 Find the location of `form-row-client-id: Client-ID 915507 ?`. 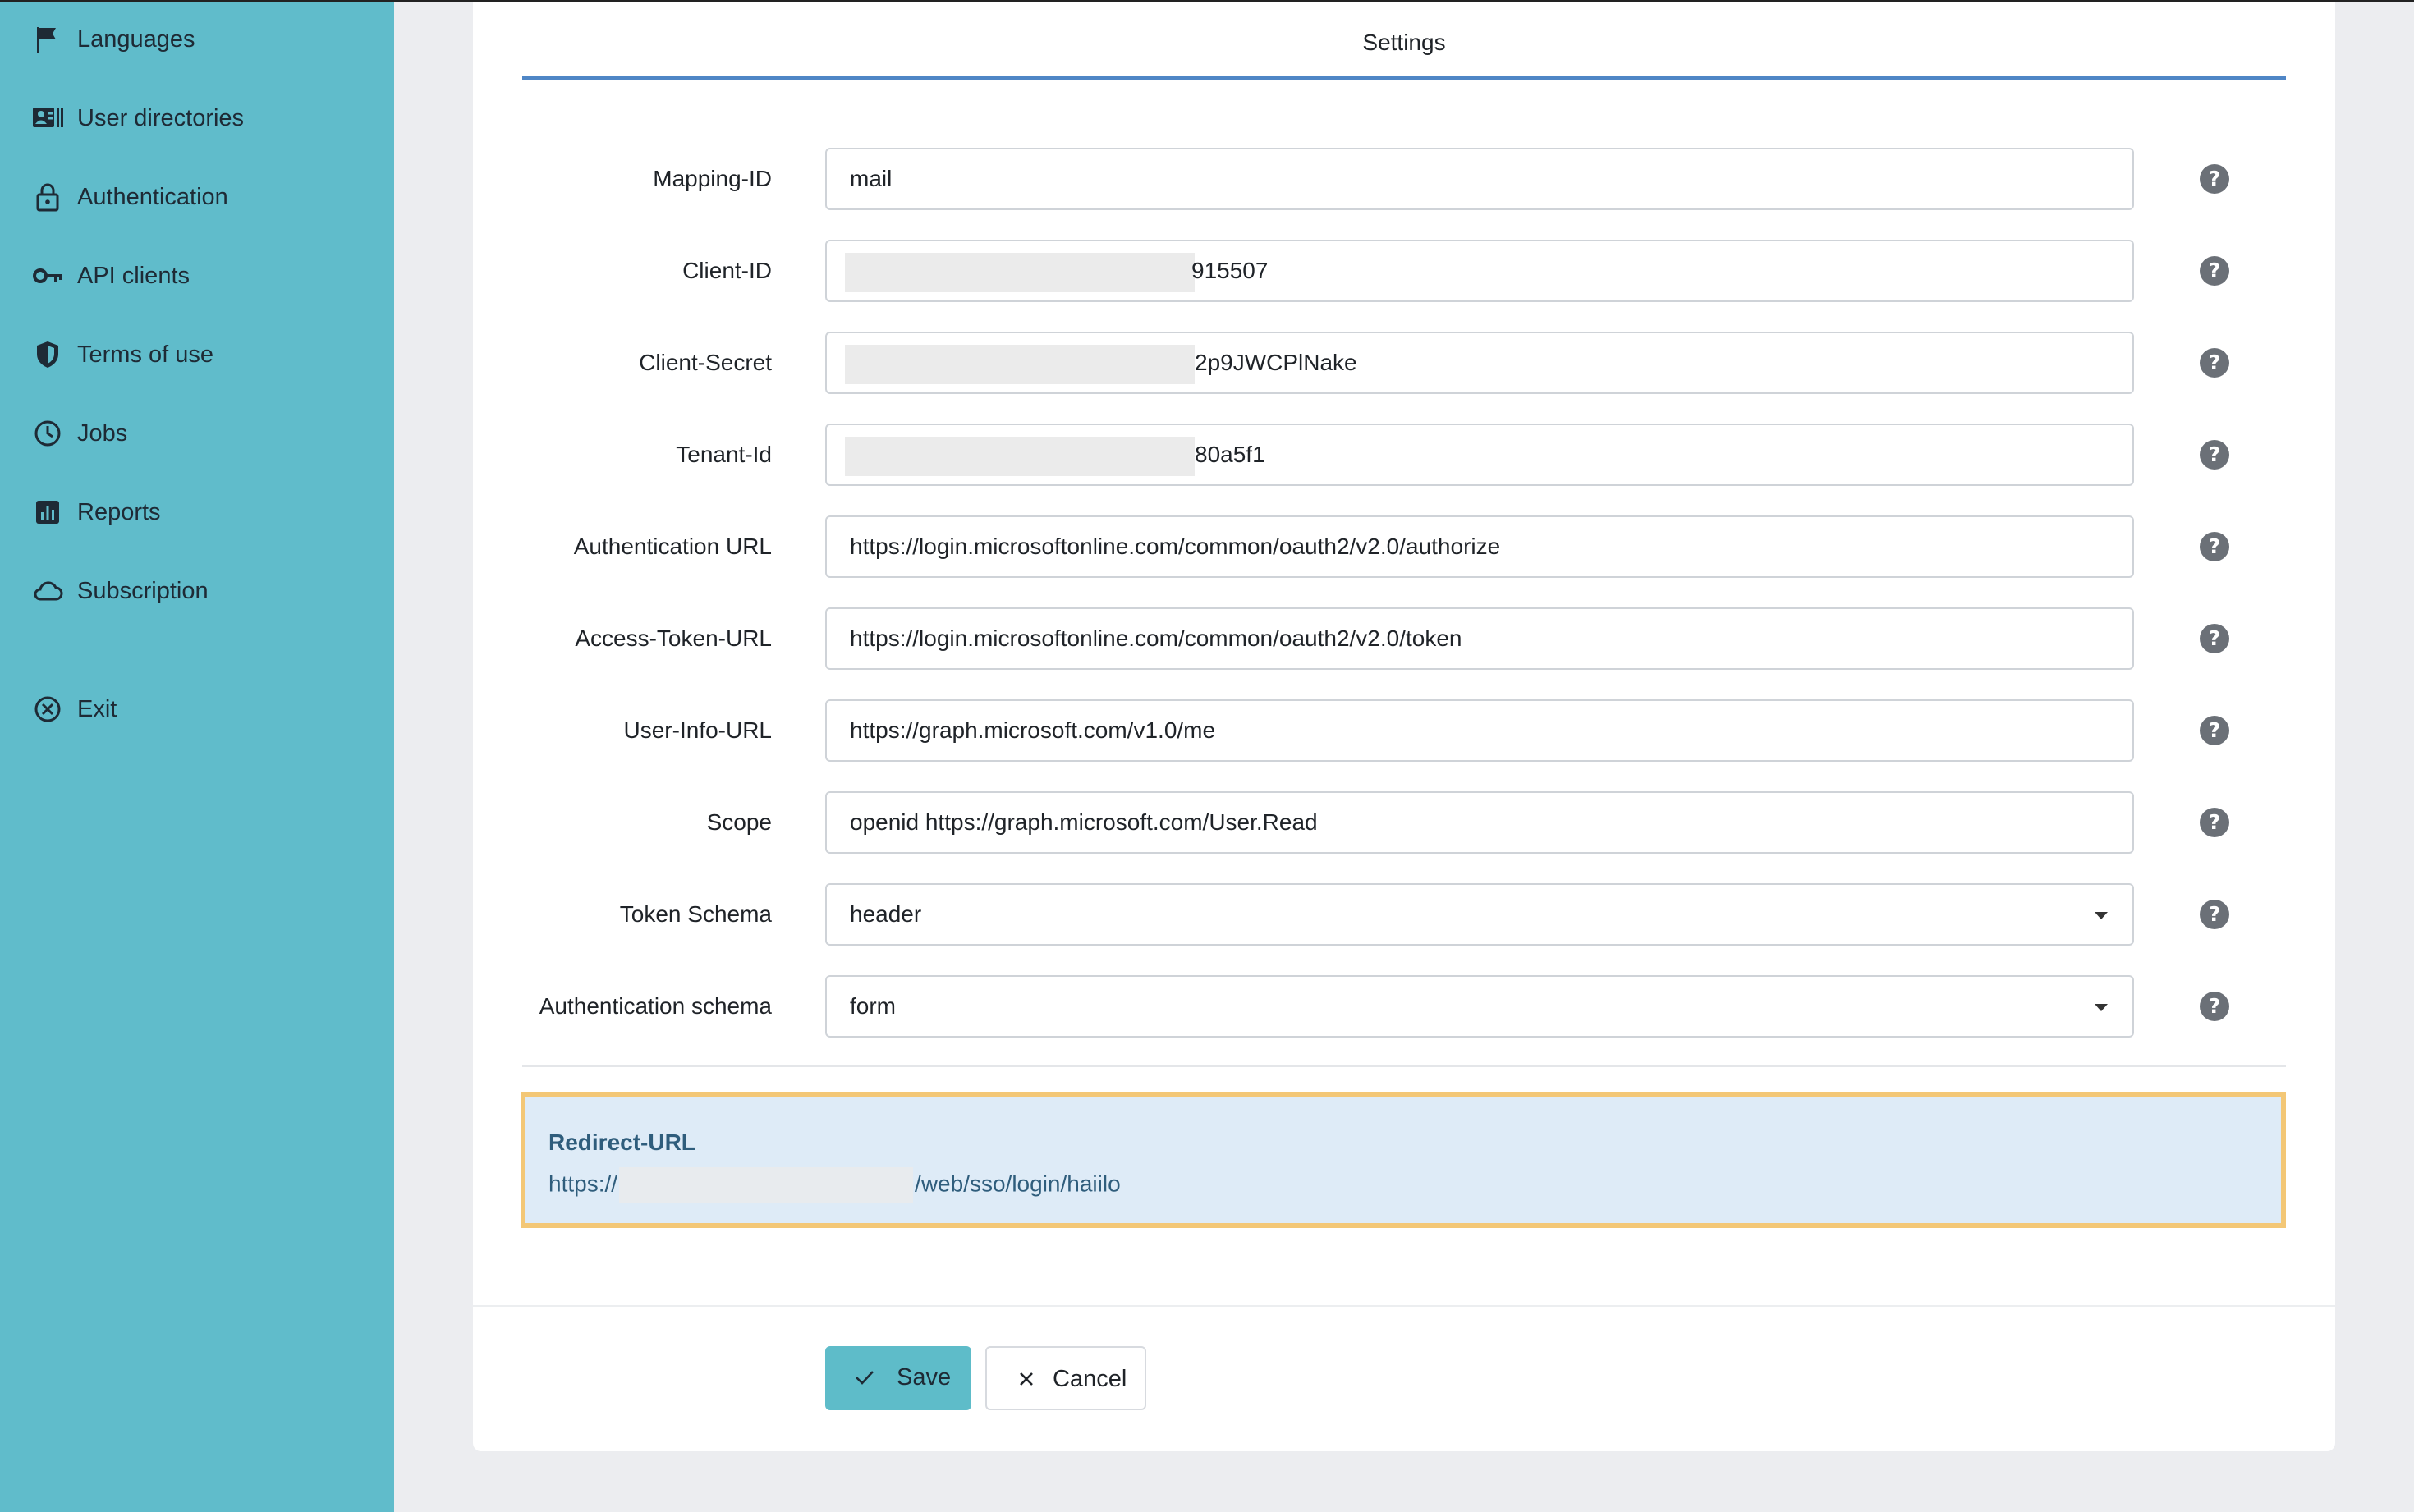

form-row-client-id: Client-ID 915507 ? is located at coordinates (1207, 272).